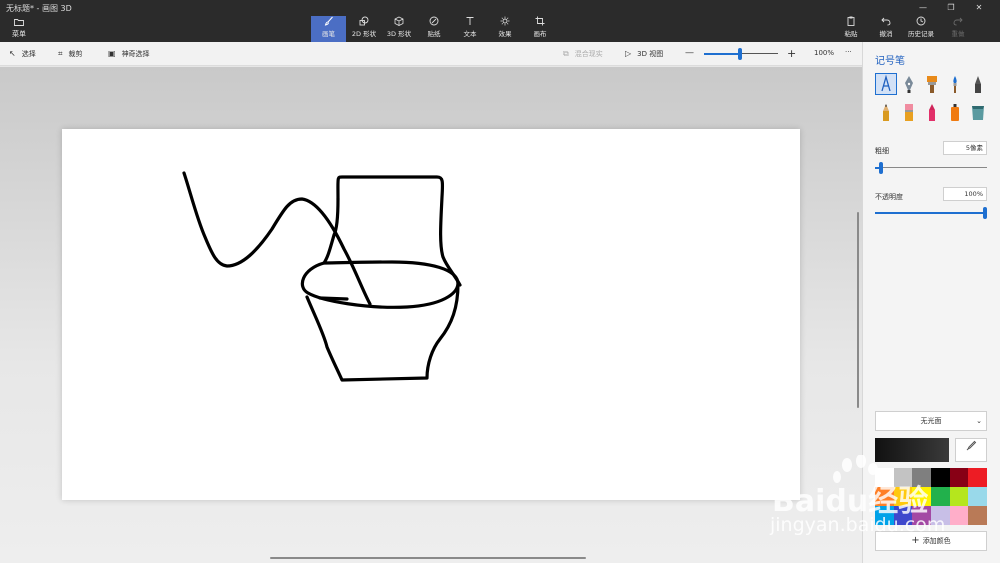 The height and width of the screenshot is (563, 1000). I want to click on crop-icon: ⌗, so click(60, 53).